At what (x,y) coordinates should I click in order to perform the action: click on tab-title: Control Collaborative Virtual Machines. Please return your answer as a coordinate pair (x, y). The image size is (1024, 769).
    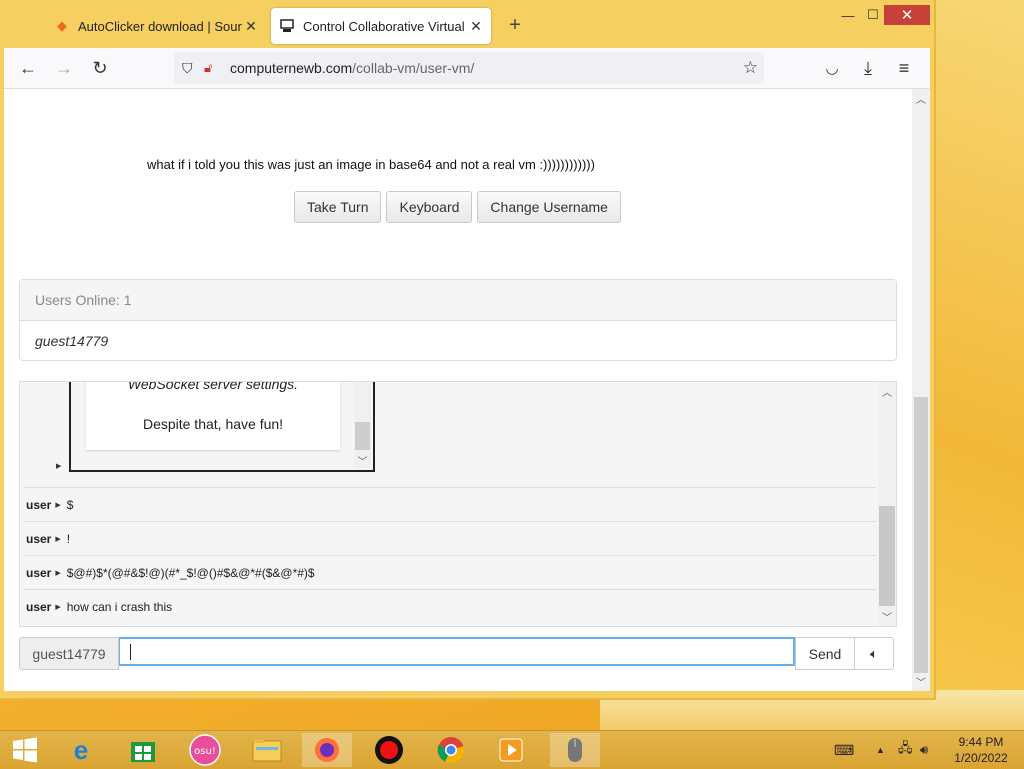
    Looking at the image, I should click on (385, 26).